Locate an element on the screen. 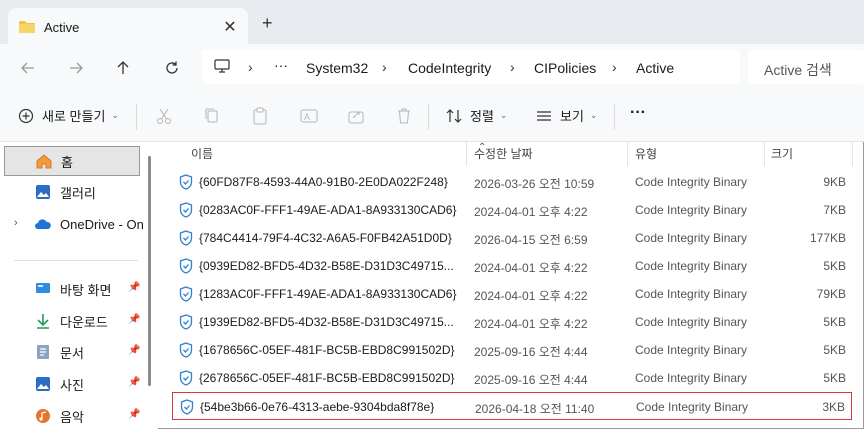 Image resolution: width=864 pixels, height=431 pixels. chevron-right-icon: › is located at coordinates (250, 67).